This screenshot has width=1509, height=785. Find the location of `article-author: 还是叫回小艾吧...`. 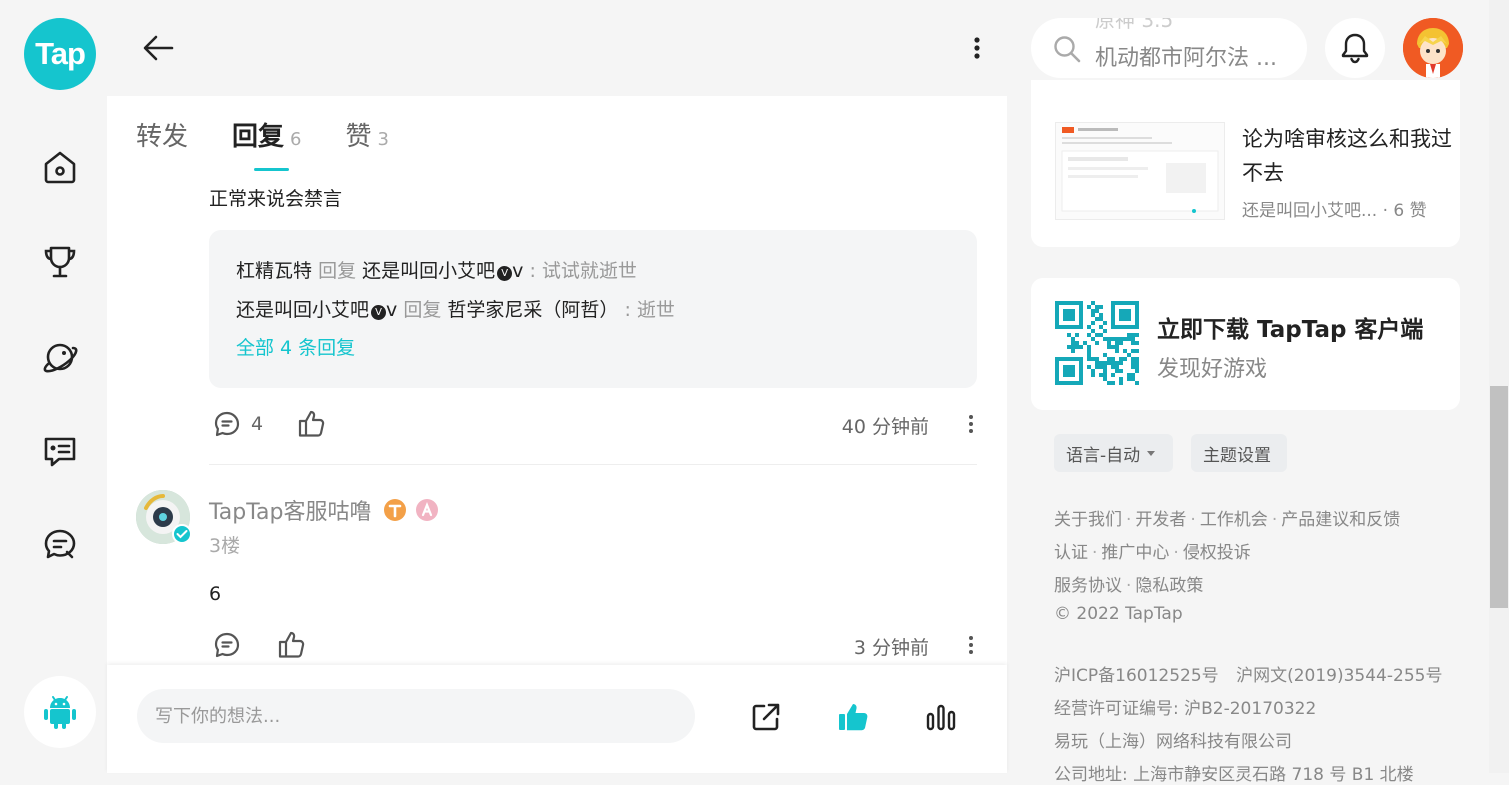

article-author: 还是叫回小艾吧... is located at coordinates (1310, 211).